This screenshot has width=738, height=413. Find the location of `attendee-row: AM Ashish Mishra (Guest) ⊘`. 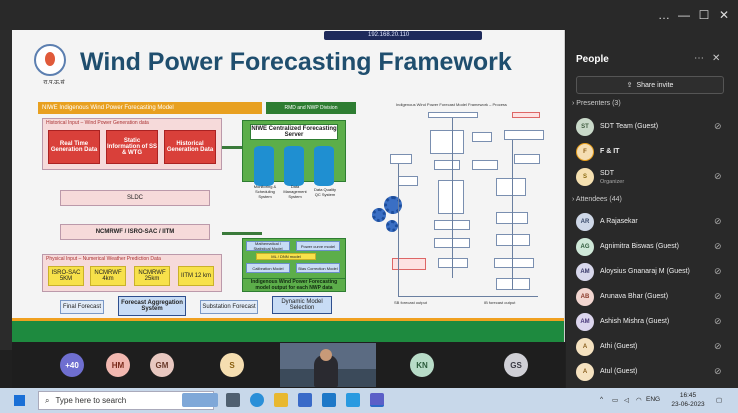

attendee-row: AM Ashish Mishra (Guest) ⊘ is located at coordinates (653, 322).